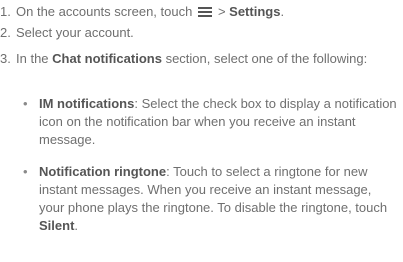  What do you see at coordinates (104, 11) in the screenshot?
I see `step-text-before: On the accounts screen, touch` at bounding box center [104, 11].